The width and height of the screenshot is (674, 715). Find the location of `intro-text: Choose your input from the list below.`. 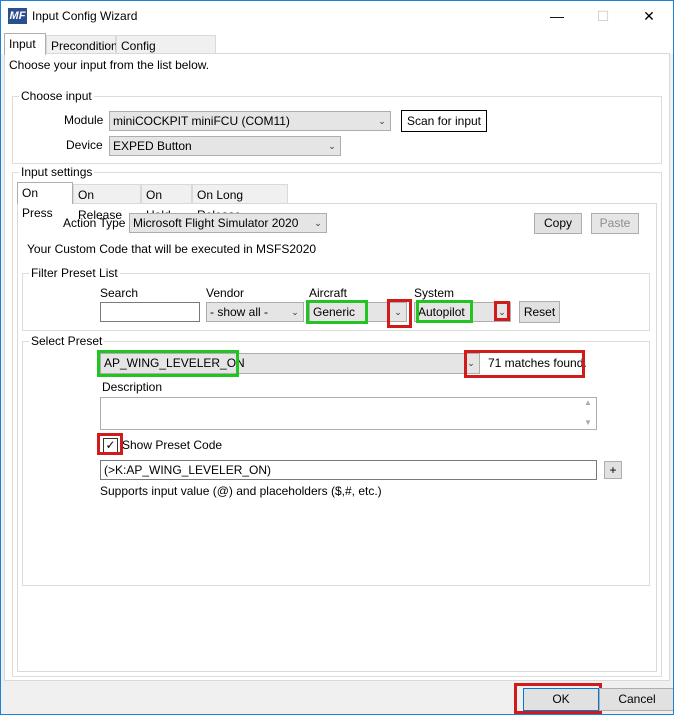

intro-text: Choose your input from the list below. is located at coordinates (109, 65).